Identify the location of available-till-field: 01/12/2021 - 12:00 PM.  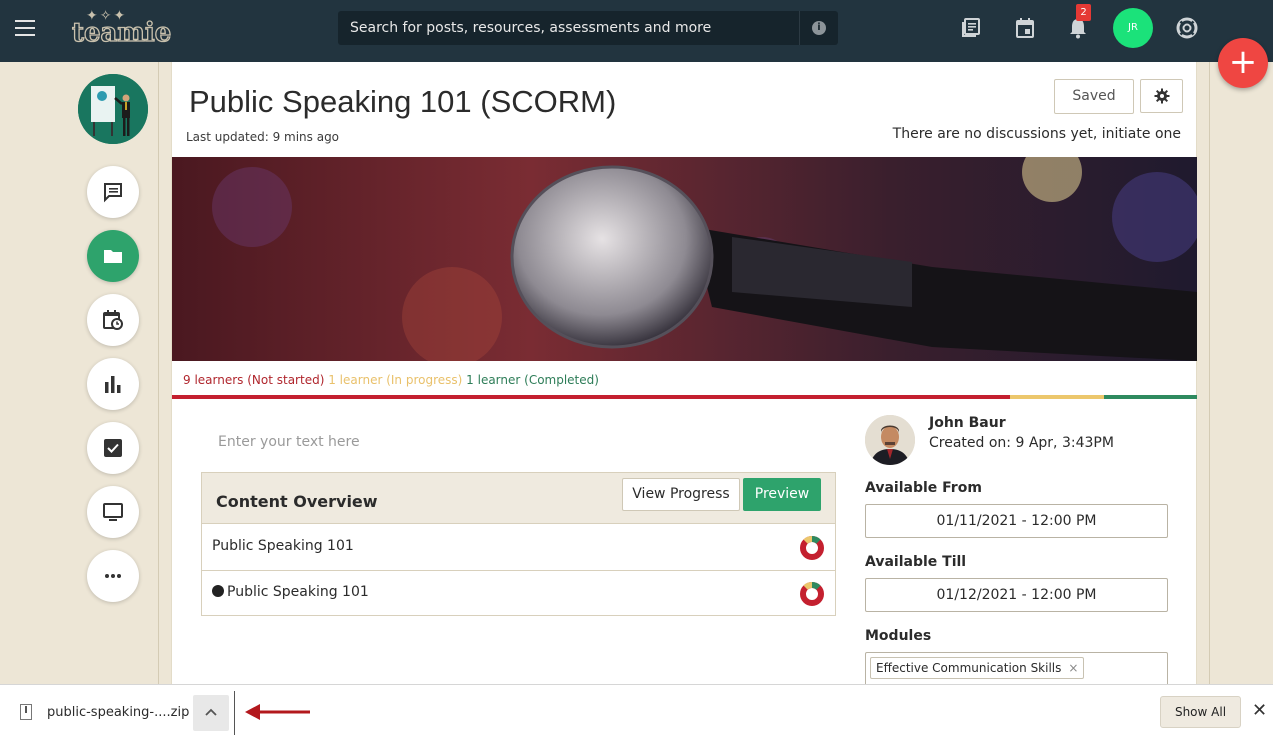
(1016, 595).